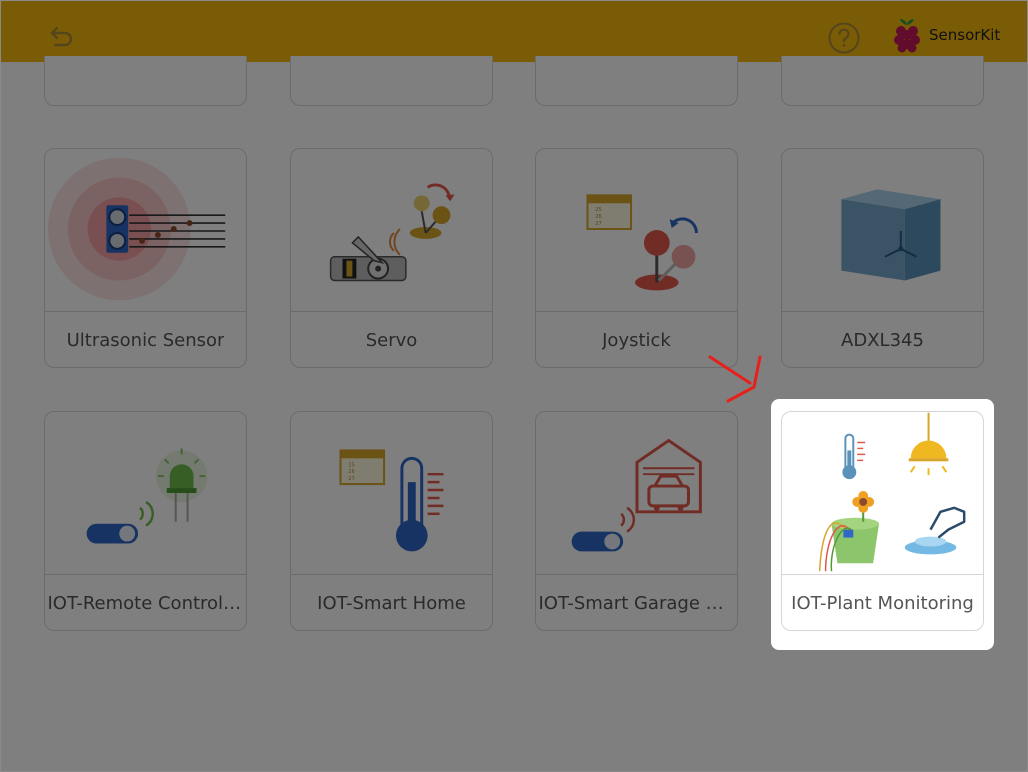 The height and width of the screenshot is (772, 1028). I want to click on back-button, so click(61, 36).